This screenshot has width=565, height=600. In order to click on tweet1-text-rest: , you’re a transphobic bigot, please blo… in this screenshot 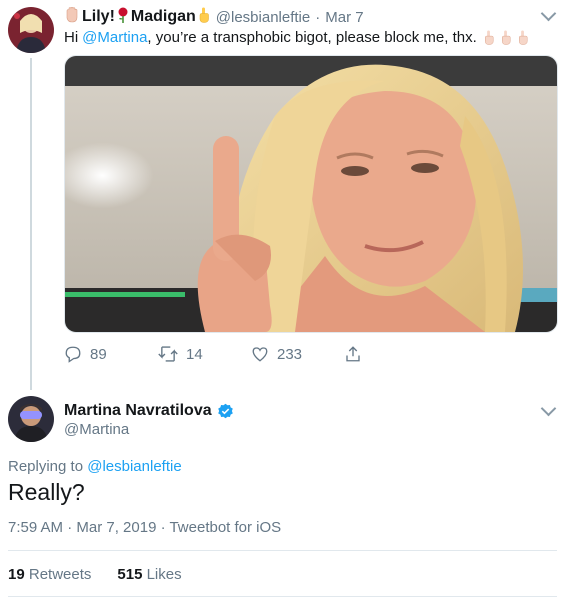, I will do `click(312, 37)`.